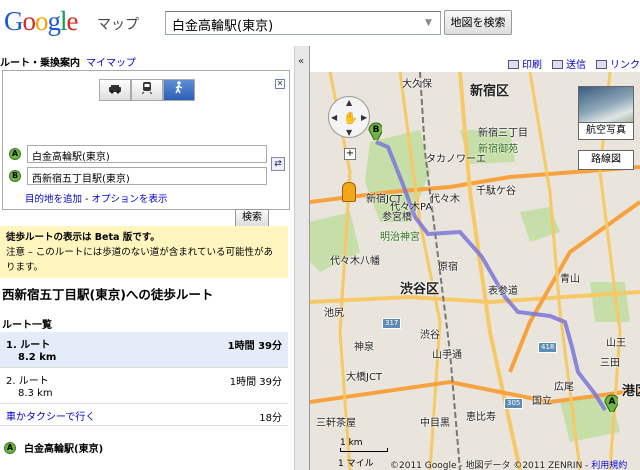  Describe the element at coordinates (564, 387) in the screenshot. I see `map-label-hiroo: 広尾` at that location.